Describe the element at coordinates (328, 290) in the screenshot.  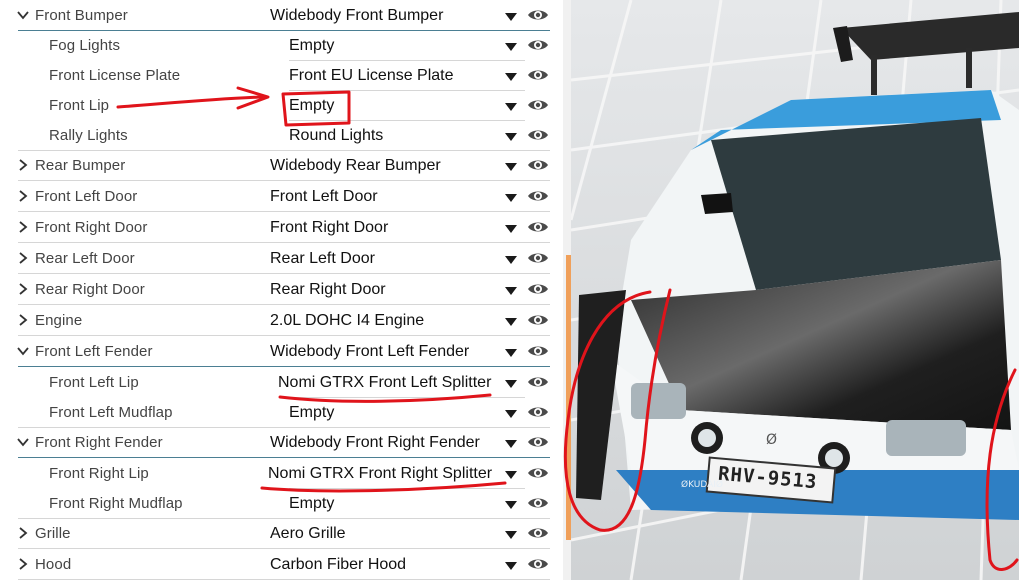
I see `part-select-value: Rear Right Door` at that location.